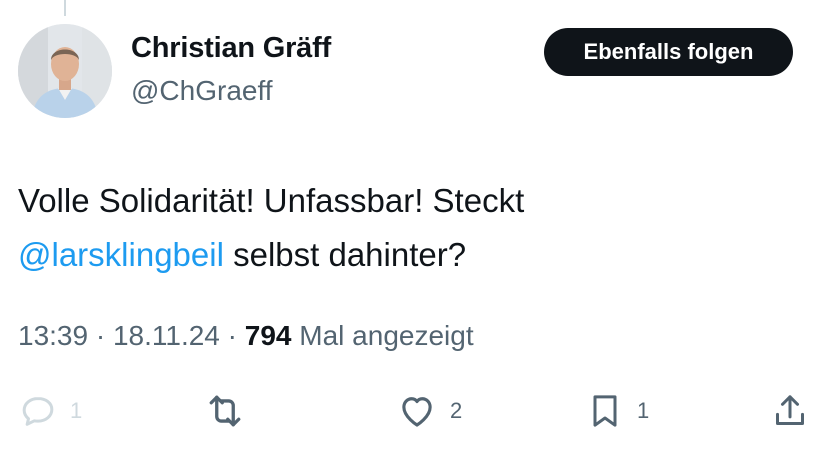 This screenshot has width=828, height=471. Describe the element at coordinates (121, 254) in the screenshot. I see `mention-link: @larsklingbeil` at that location.